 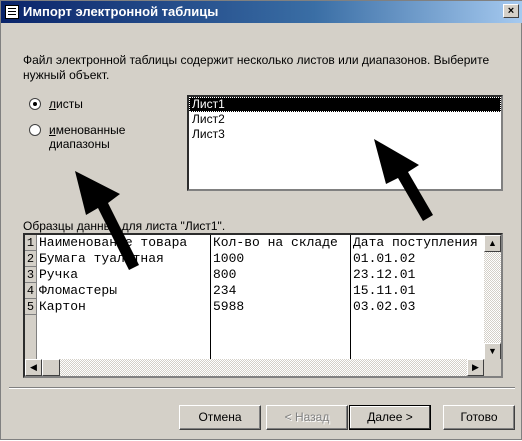 What do you see at coordinates (415, 242) in the screenshot?
I see `table-cell: Дата поступления` at bounding box center [415, 242].